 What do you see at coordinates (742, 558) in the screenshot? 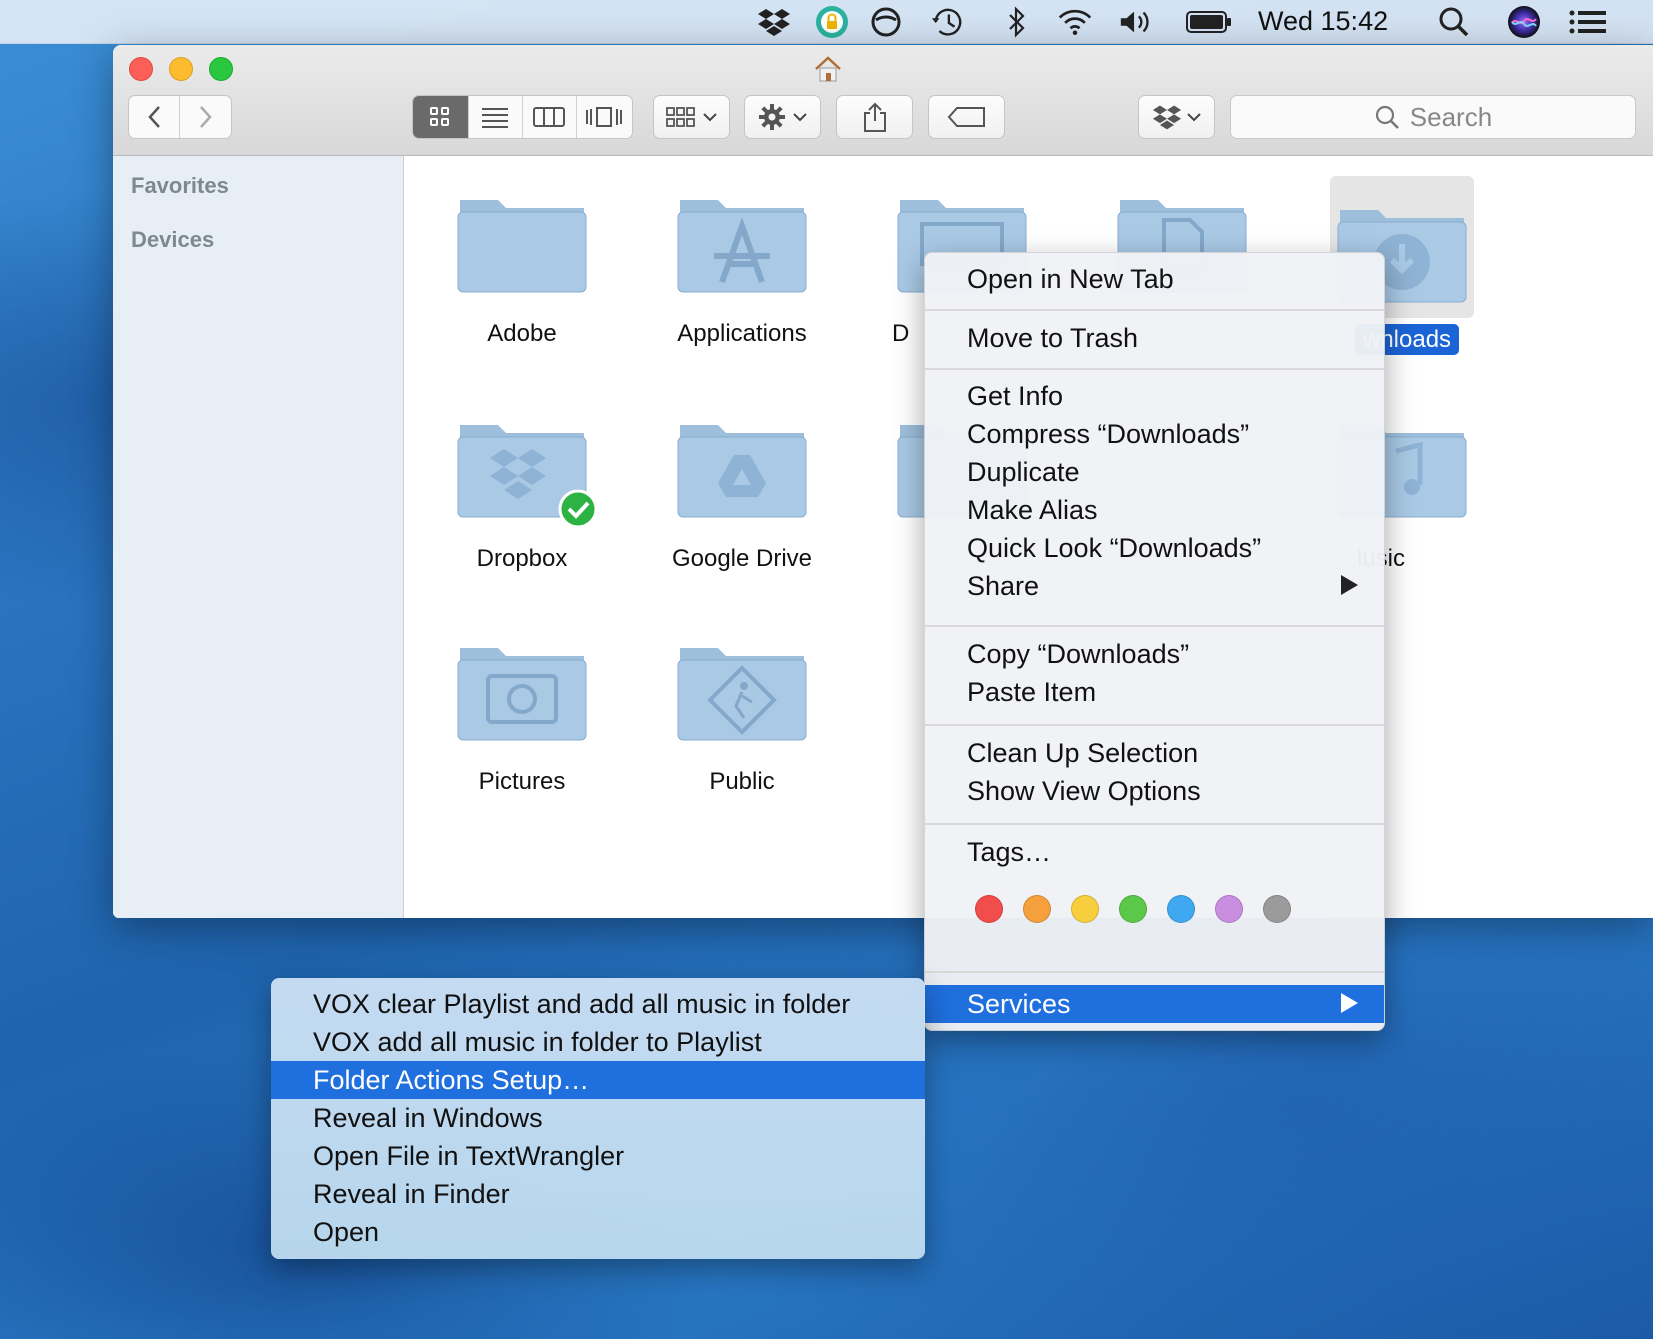
I see `folder-label: Google Drive` at bounding box center [742, 558].